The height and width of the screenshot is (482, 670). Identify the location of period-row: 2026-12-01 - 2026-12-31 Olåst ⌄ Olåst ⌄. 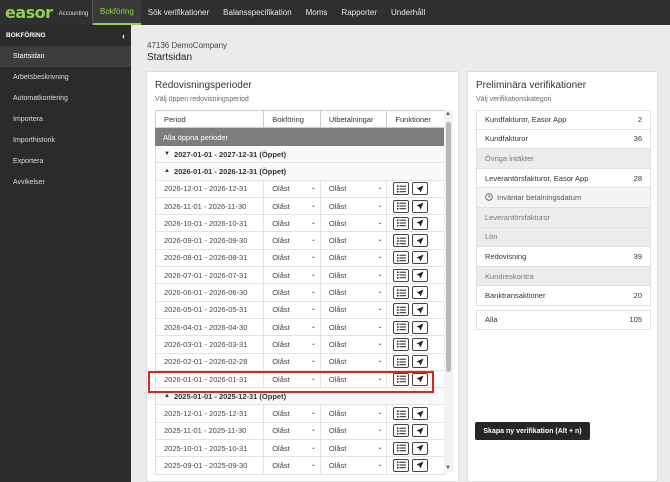
(300, 189).